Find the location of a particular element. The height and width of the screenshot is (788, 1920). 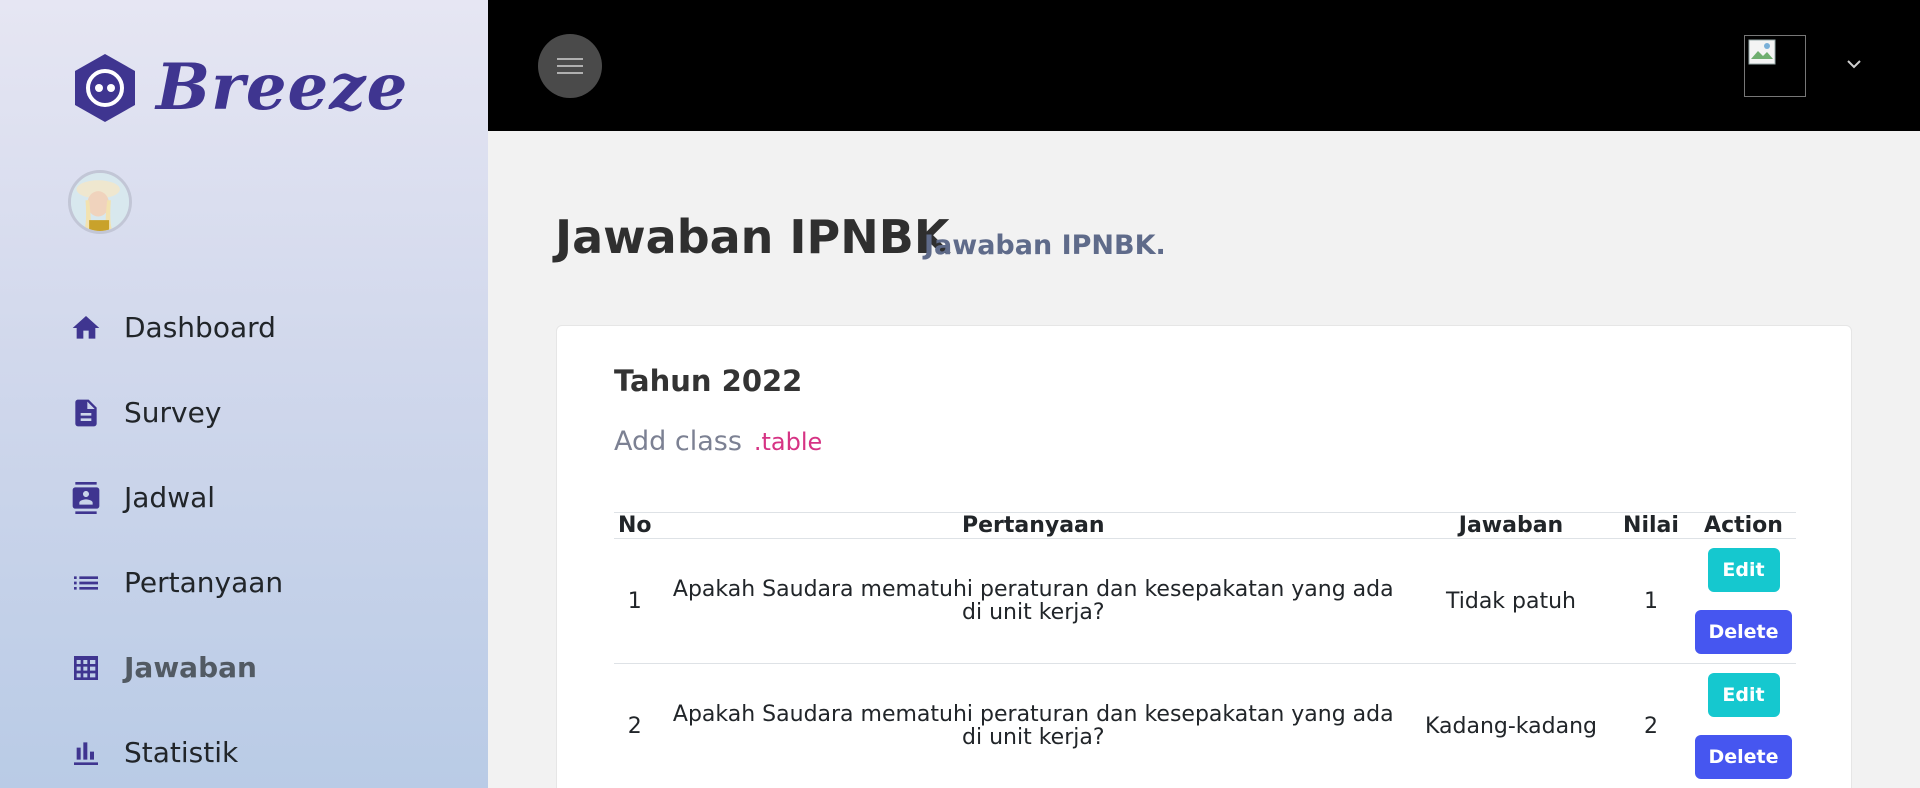

cell-nilai: 1 is located at coordinates (1651, 601).